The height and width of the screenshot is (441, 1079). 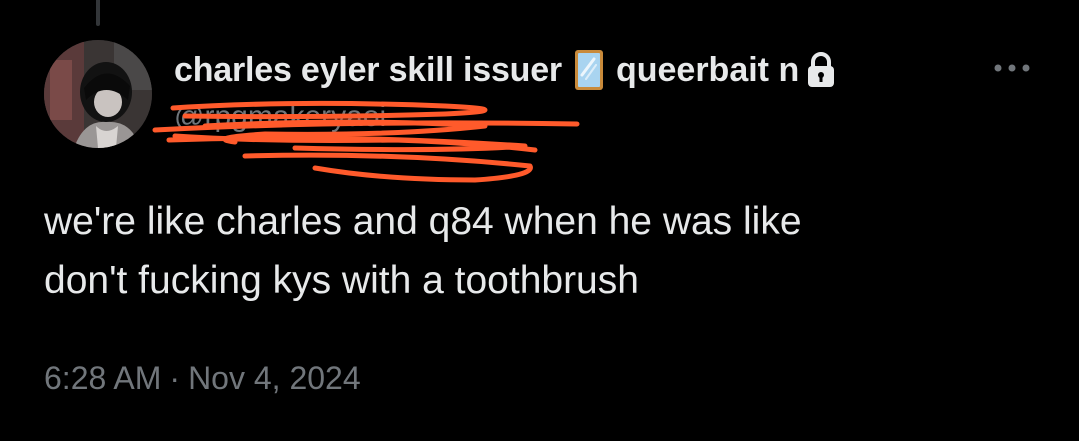 I want to click on display-name-suffix: queerbait n, so click(x=707, y=70).